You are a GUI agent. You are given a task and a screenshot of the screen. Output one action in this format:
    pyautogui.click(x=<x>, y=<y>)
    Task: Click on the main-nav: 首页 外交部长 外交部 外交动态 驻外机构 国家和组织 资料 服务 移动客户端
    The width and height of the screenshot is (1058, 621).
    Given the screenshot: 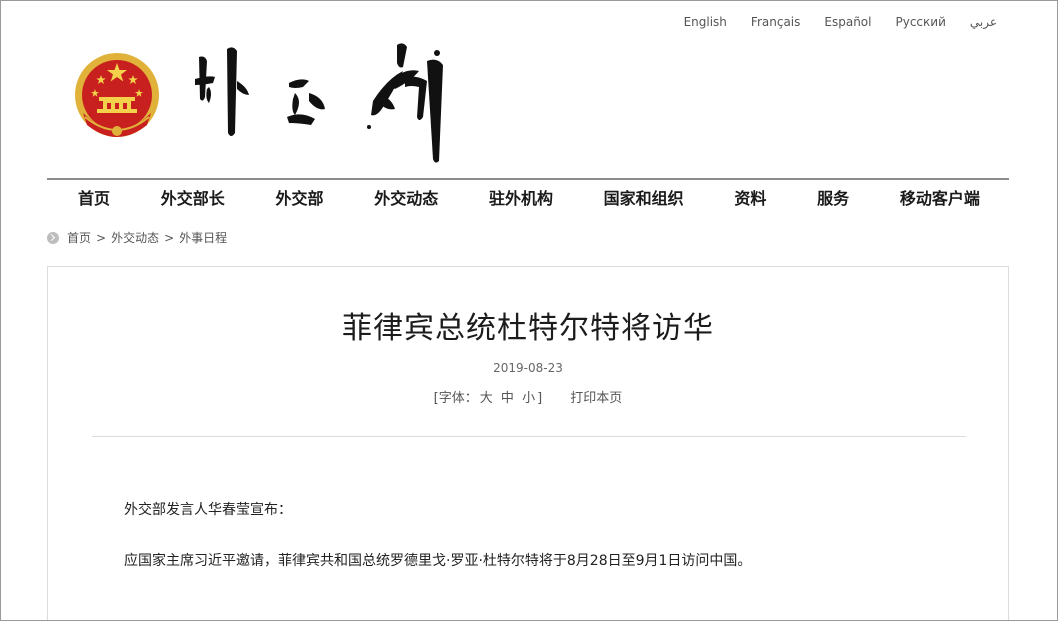 What is the action you would take?
    pyautogui.click(x=528, y=198)
    